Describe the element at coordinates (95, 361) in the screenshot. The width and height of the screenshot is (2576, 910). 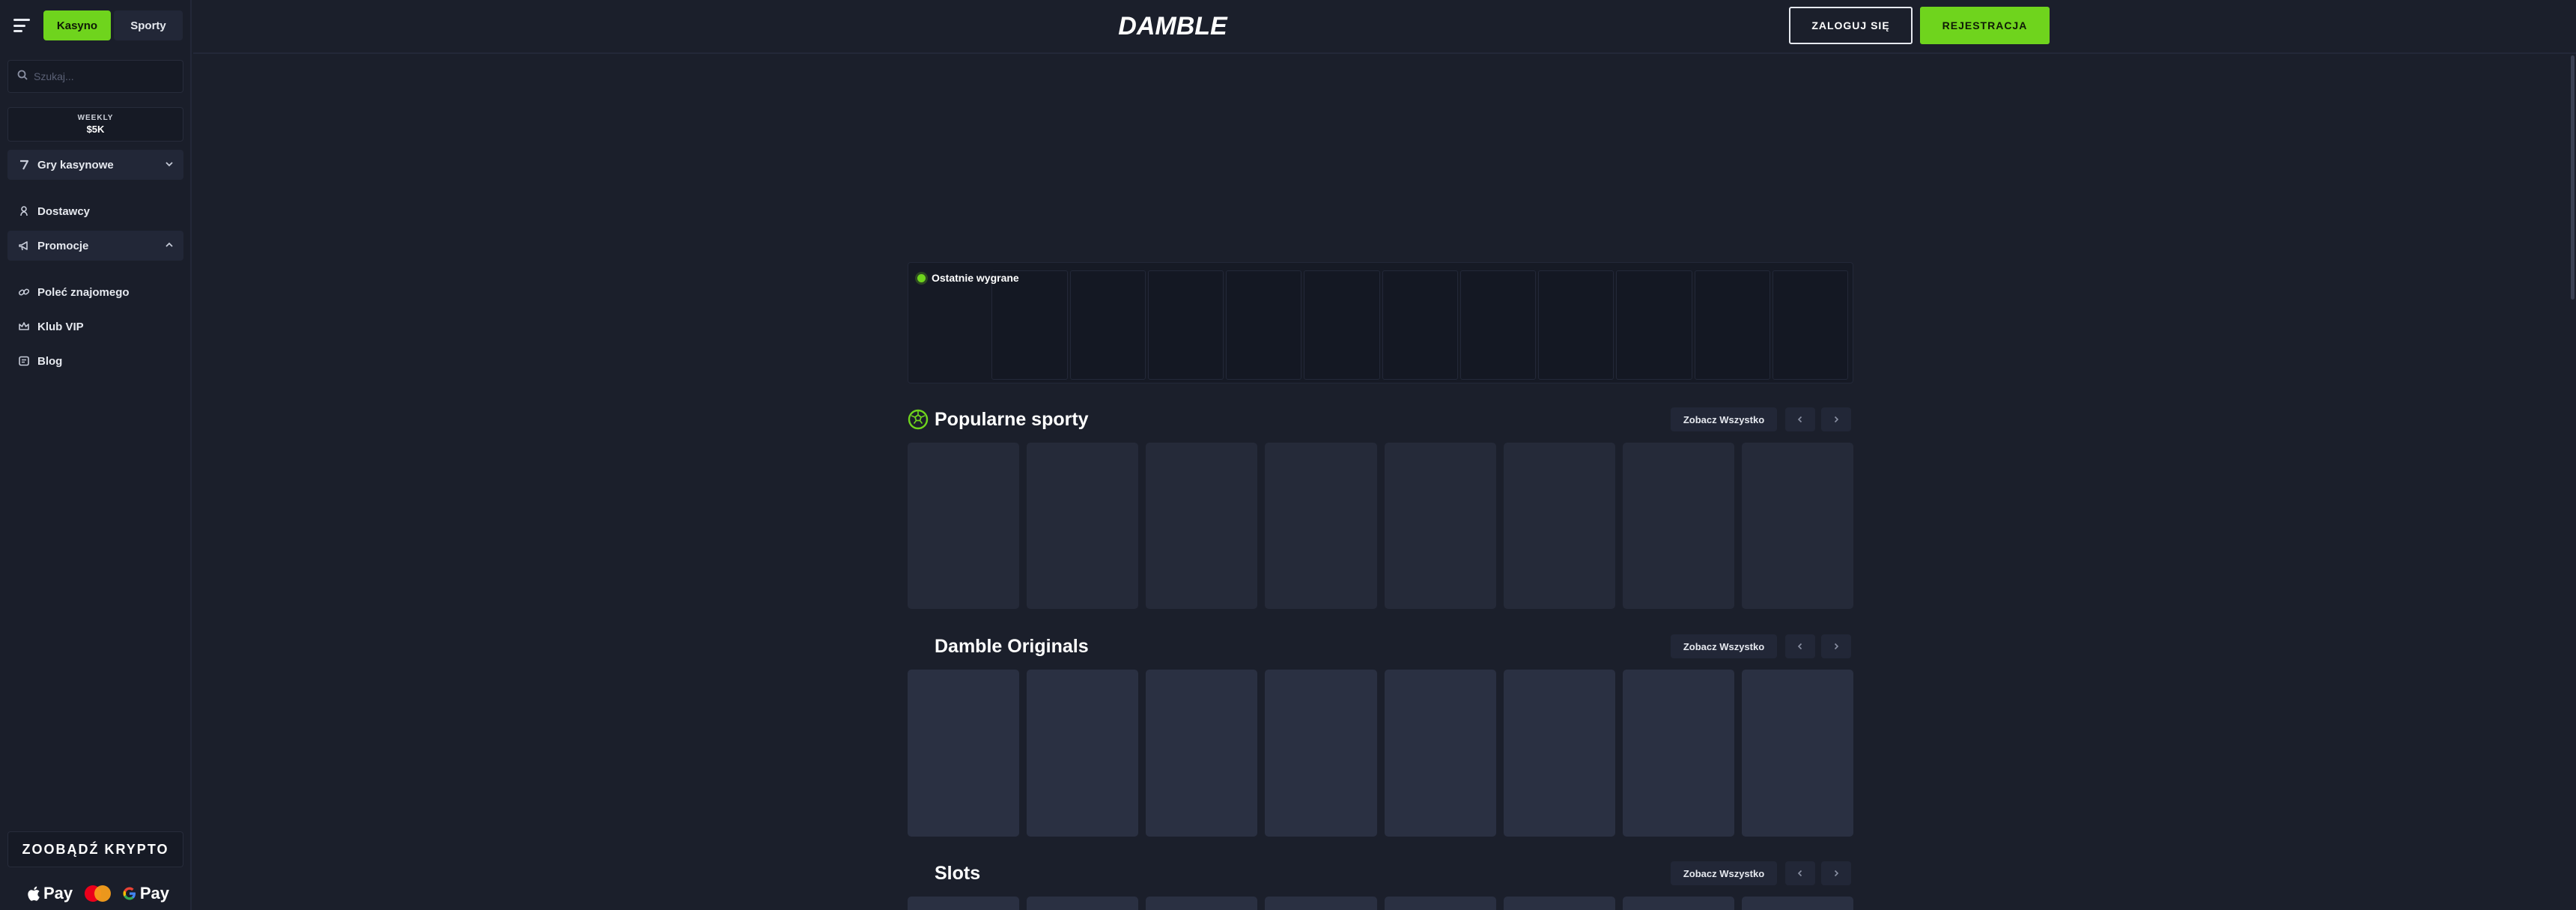
I see `sidebar-item-blog: Blog` at that location.